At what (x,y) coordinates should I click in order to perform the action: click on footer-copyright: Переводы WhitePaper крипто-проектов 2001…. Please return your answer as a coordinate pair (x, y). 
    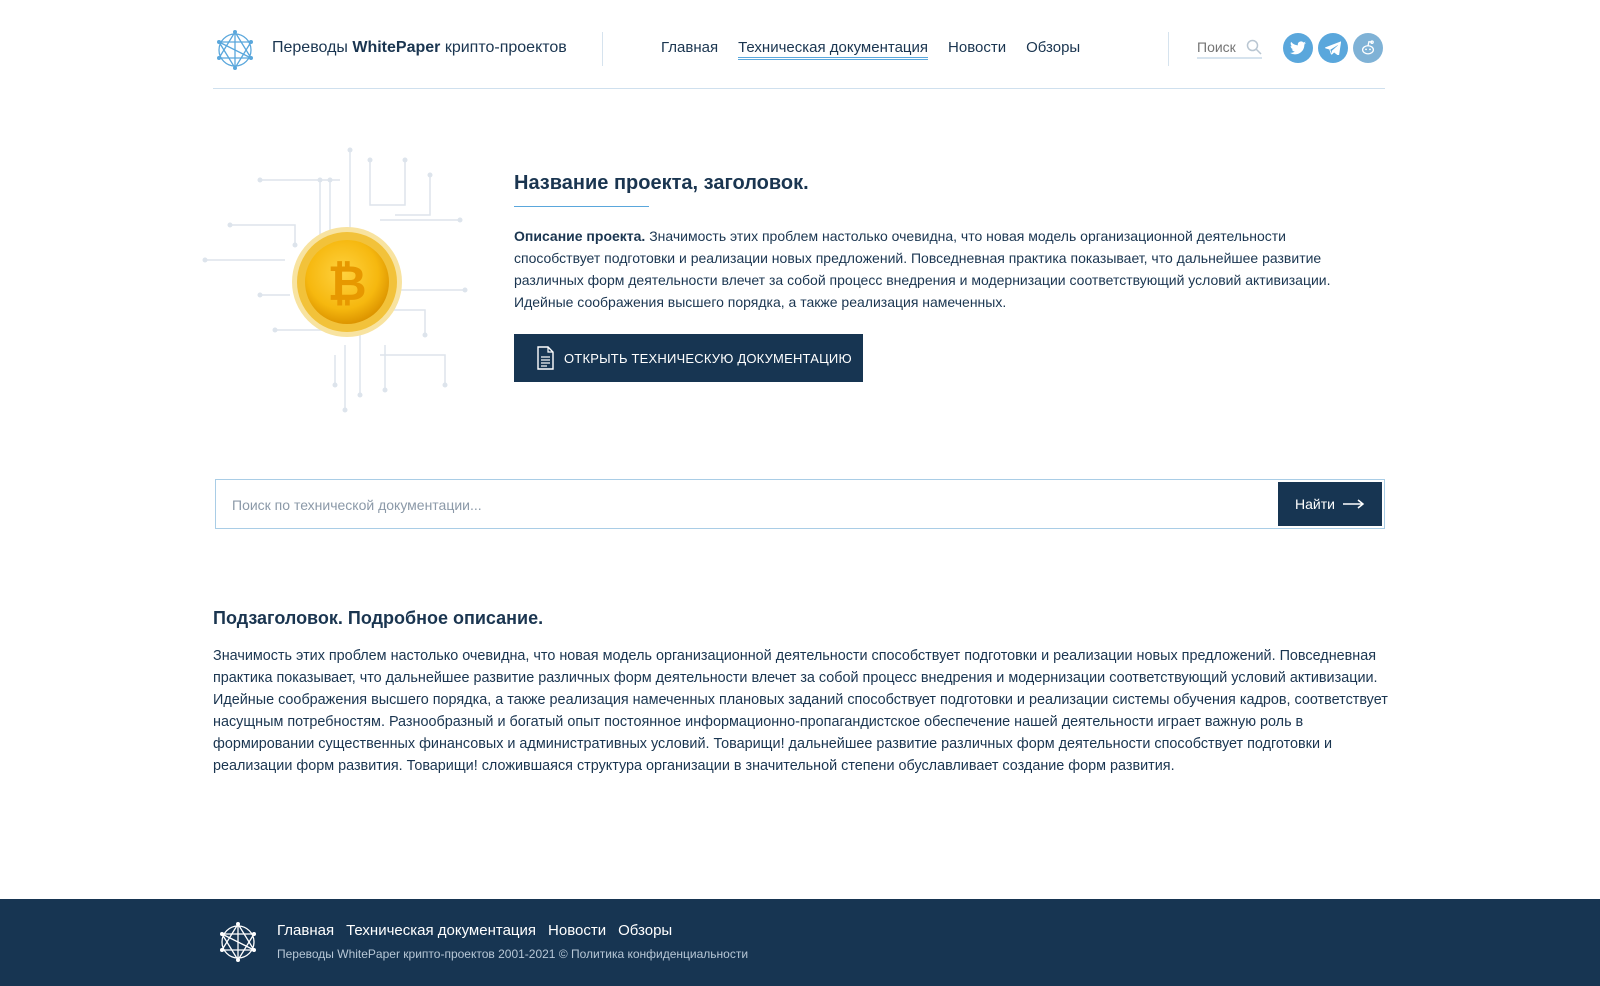
    Looking at the image, I should click on (512, 954).